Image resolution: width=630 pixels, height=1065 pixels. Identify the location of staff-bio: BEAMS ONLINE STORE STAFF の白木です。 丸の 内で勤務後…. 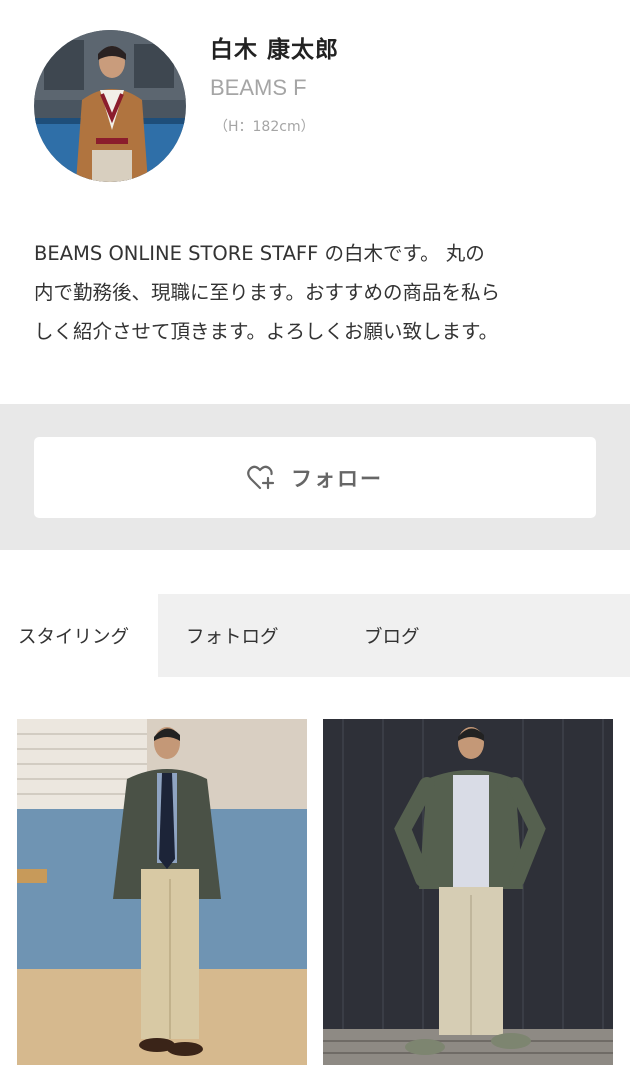
(317, 292).